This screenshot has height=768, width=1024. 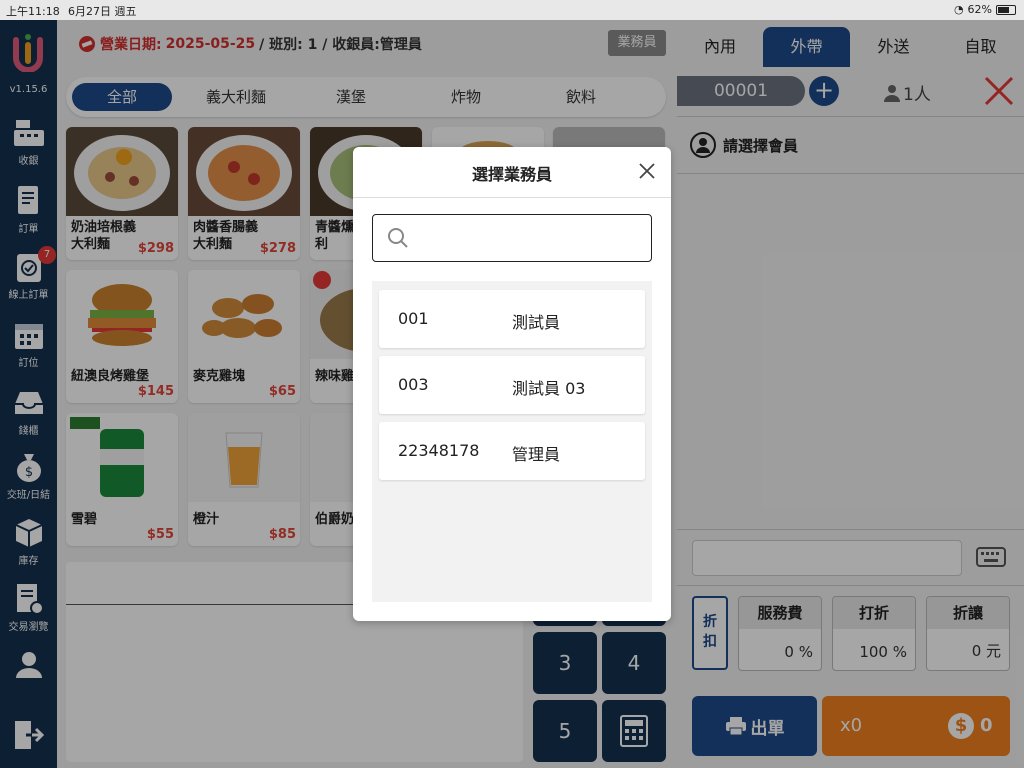 What do you see at coordinates (511, 174) in the screenshot?
I see `dialog-title: 選擇業務員` at bounding box center [511, 174].